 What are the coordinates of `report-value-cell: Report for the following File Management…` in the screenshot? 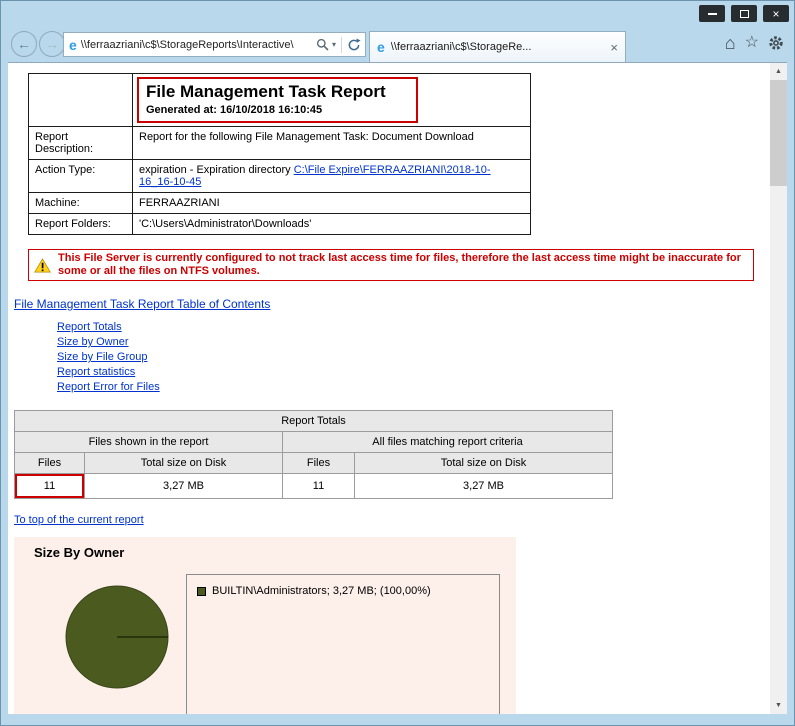 It's located at (331, 143).